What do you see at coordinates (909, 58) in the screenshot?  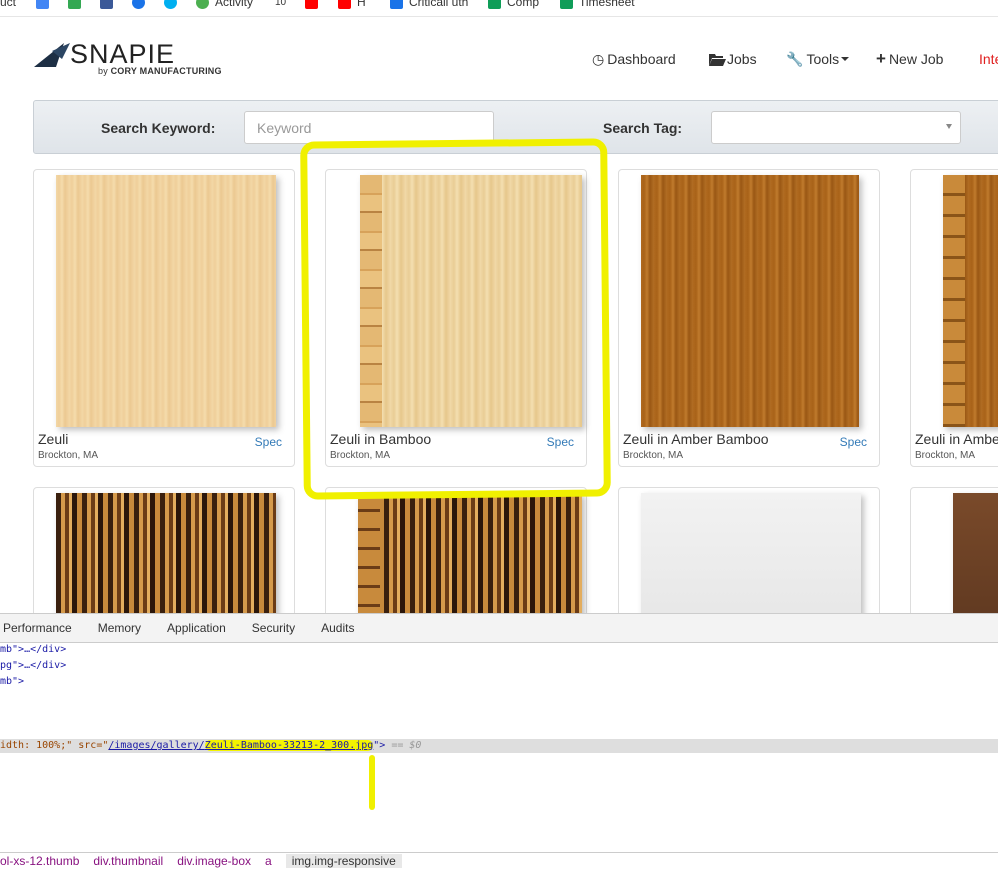 I see `nav-new-job: + New Job` at bounding box center [909, 58].